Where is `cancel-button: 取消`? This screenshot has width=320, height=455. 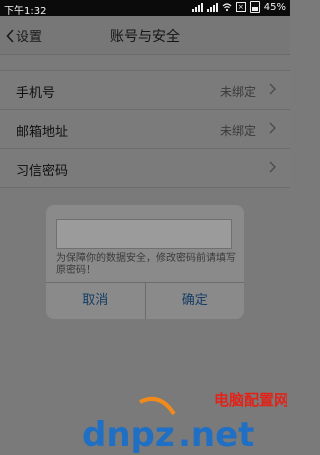
cancel-button: 取消 is located at coordinates (95, 301).